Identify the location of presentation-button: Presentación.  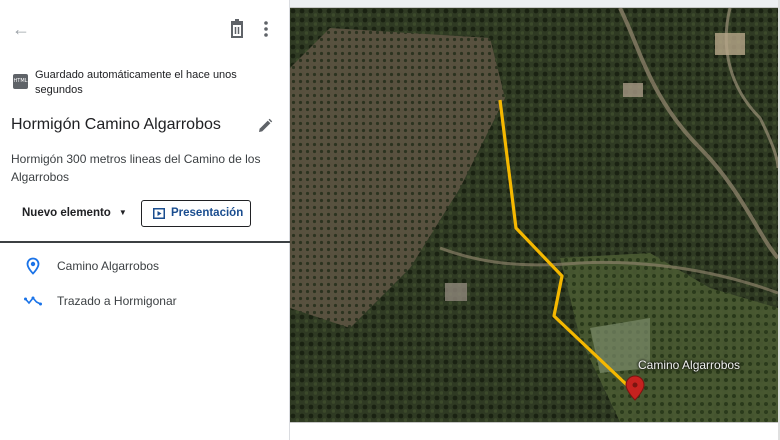
(196, 213).